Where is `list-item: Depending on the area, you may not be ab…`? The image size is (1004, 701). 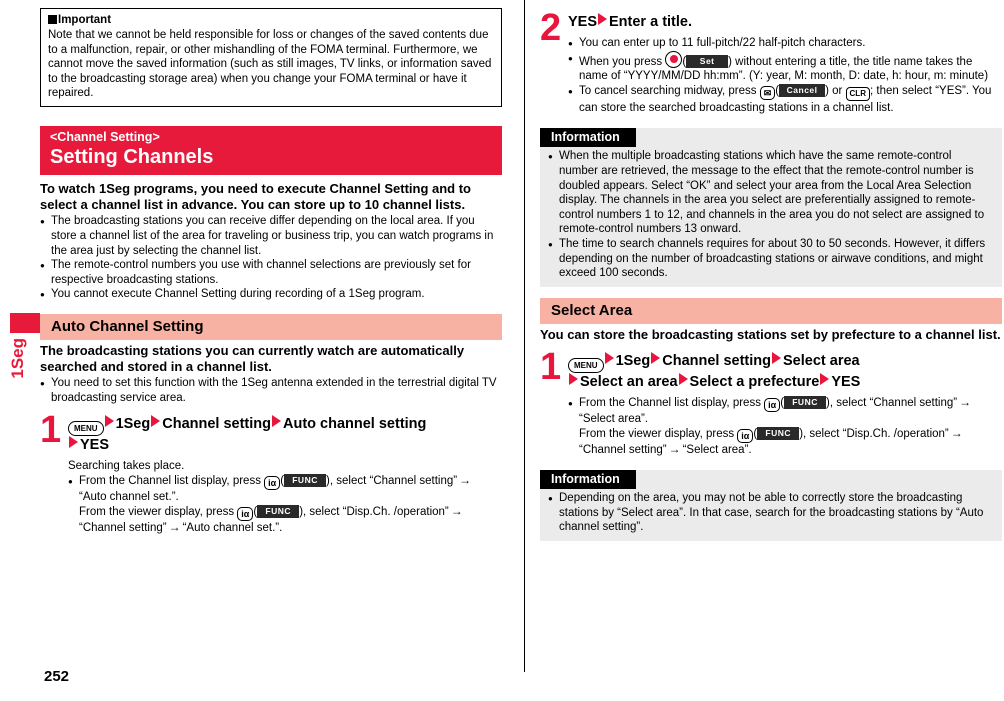
list-item: Depending on the area, you may not be ab… is located at coordinates (770, 513).